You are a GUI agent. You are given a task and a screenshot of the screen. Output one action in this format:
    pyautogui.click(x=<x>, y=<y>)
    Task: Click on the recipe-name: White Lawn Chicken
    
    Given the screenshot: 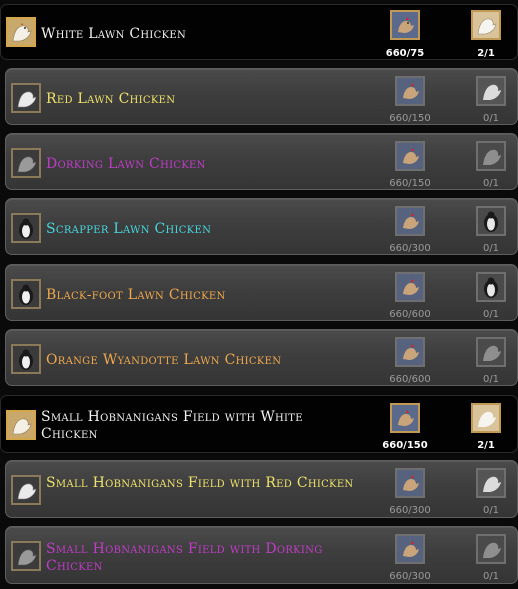 What is the action you would take?
    pyautogui.click(x=114, y=34)
    